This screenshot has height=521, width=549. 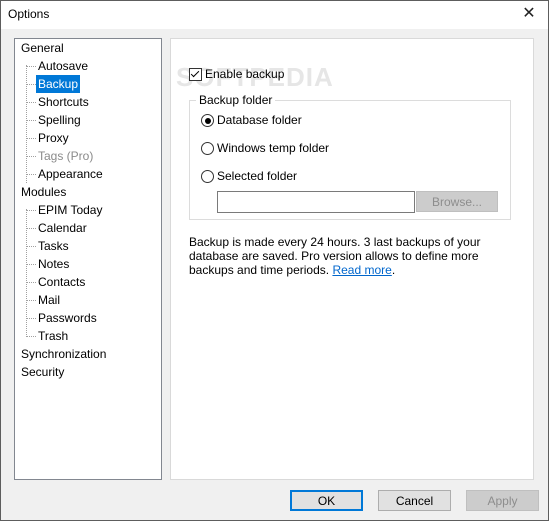 I want to click on tree-item-notes: Notes, so click(x=53, y=264).